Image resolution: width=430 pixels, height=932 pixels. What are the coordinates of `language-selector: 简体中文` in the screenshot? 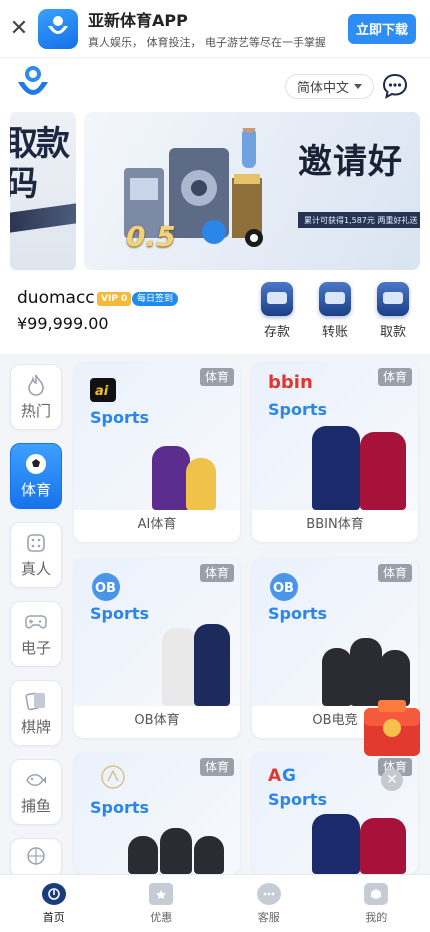 It's located at (329, 86).